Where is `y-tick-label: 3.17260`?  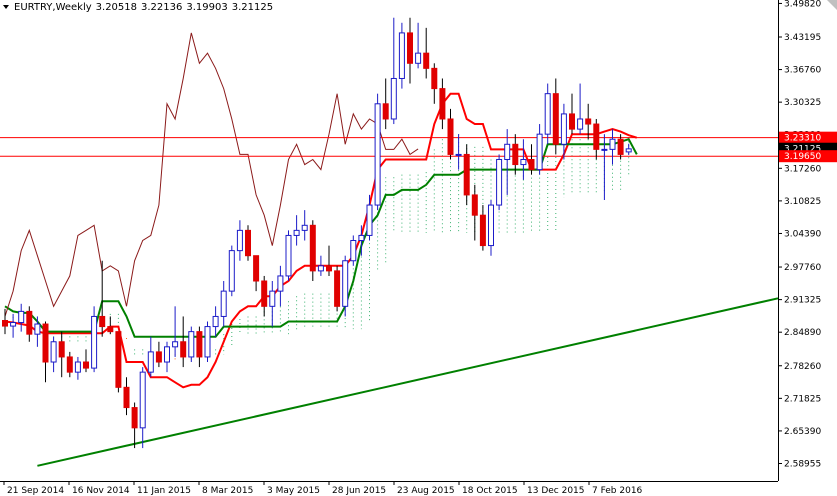 y-tick-label: 3.17260 is located at coordinates (802, 169).